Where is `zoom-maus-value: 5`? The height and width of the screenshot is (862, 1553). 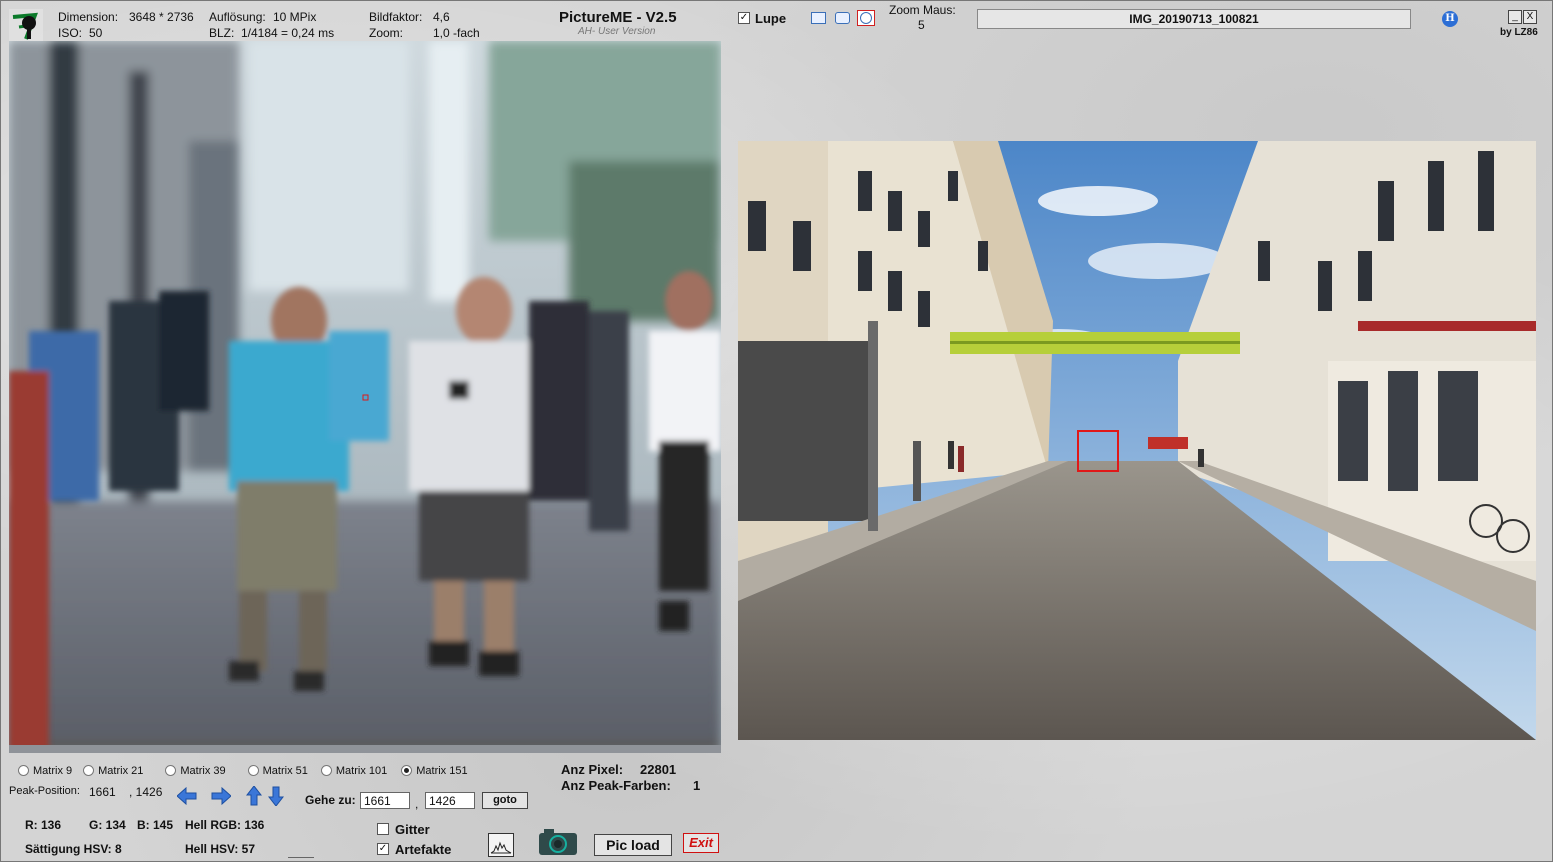 zoom-maus-value: 5 is located at coordinates (921, 25).